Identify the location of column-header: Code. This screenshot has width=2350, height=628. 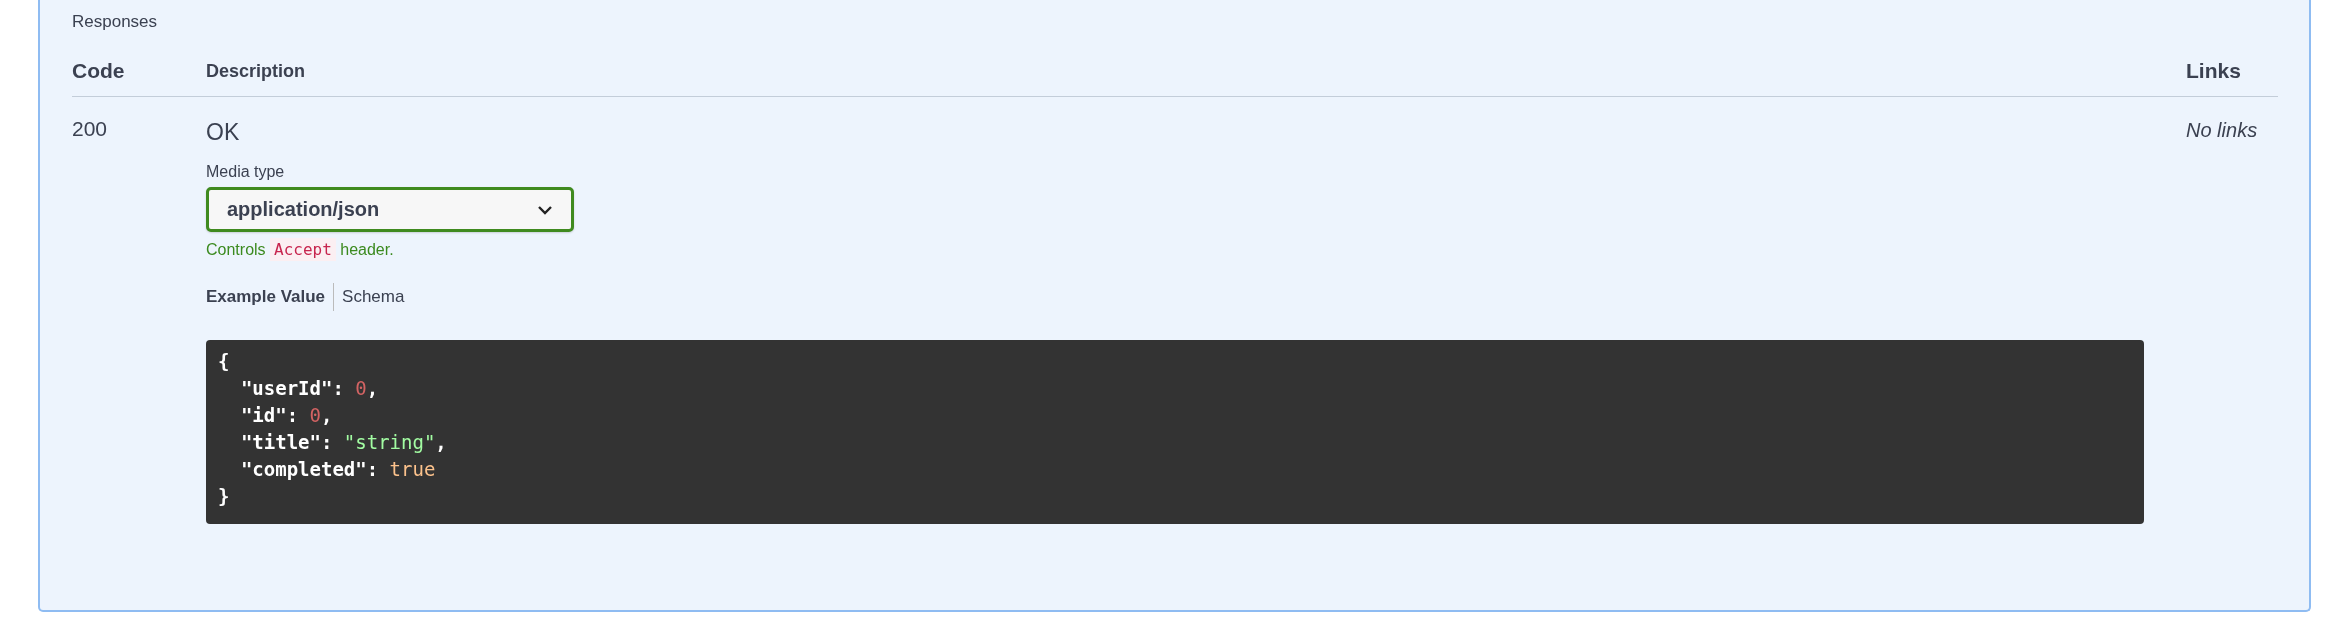
(99, 71).